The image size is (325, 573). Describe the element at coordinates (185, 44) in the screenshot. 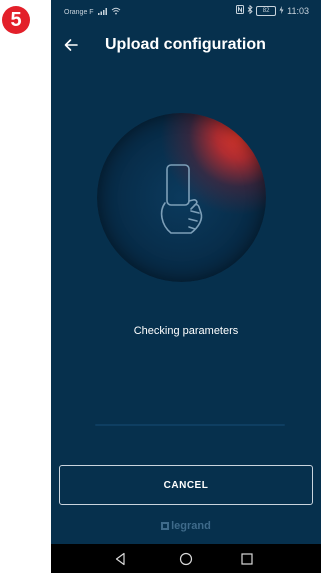

I see `page-title: Upload configuration` at that location.